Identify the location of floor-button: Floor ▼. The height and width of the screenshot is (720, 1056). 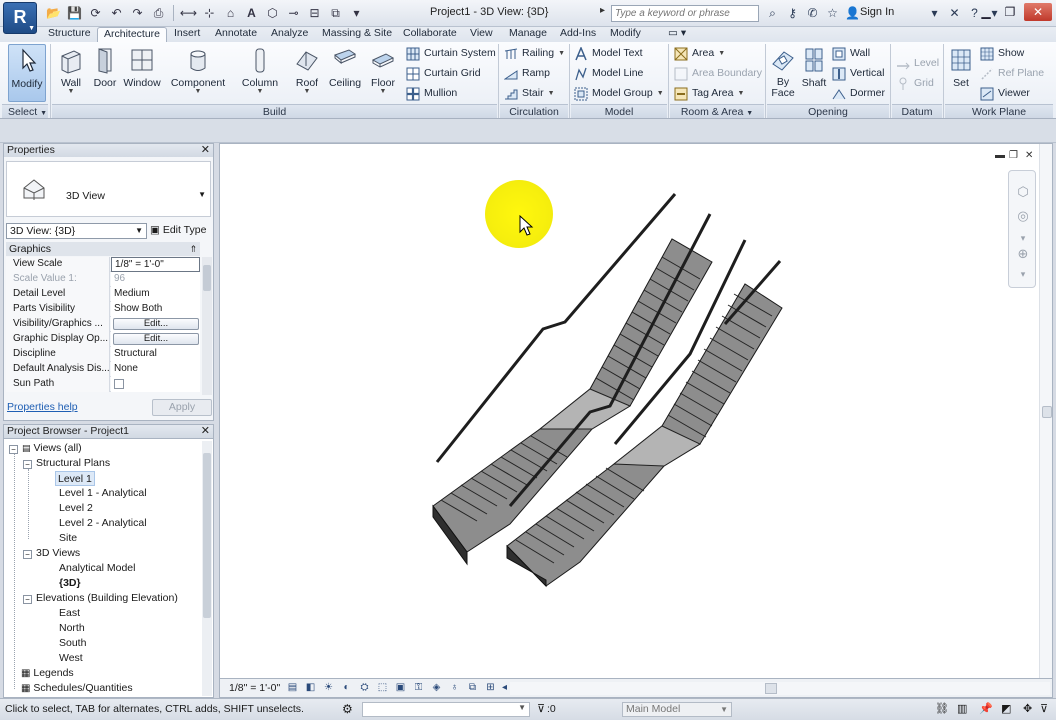
(383, 73).